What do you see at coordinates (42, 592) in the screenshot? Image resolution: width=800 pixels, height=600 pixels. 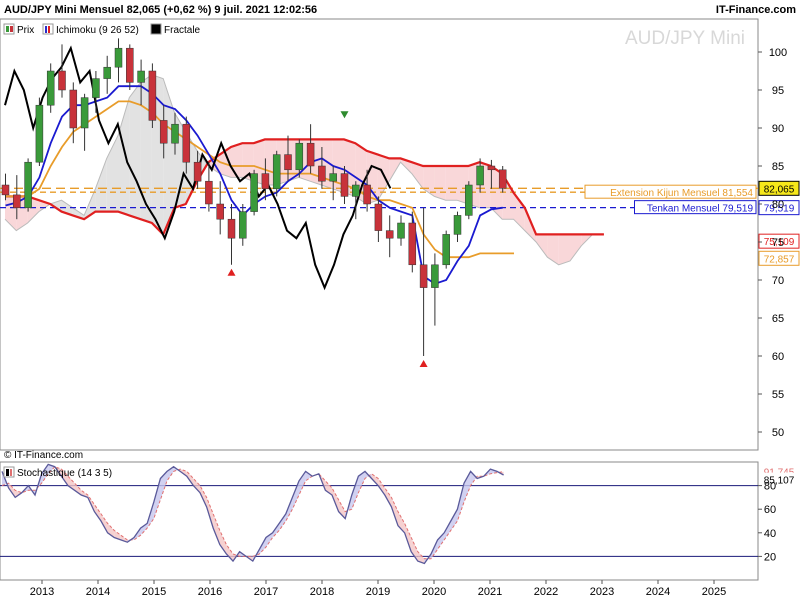 I see `x-tick-label: 2013` at bounding box center [42, 592].